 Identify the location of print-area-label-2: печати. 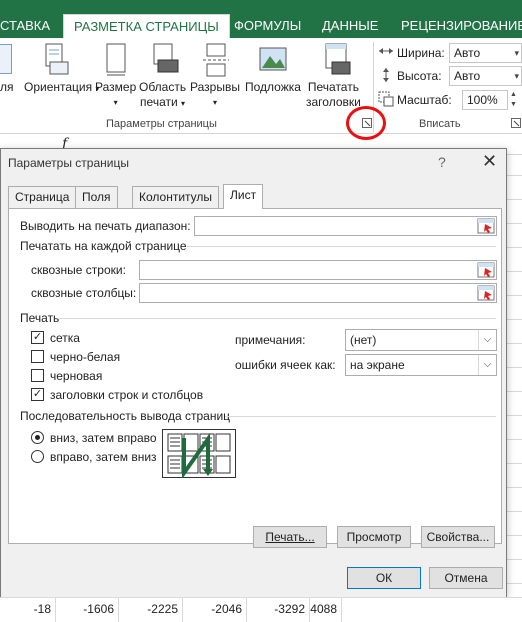
(159, 102).